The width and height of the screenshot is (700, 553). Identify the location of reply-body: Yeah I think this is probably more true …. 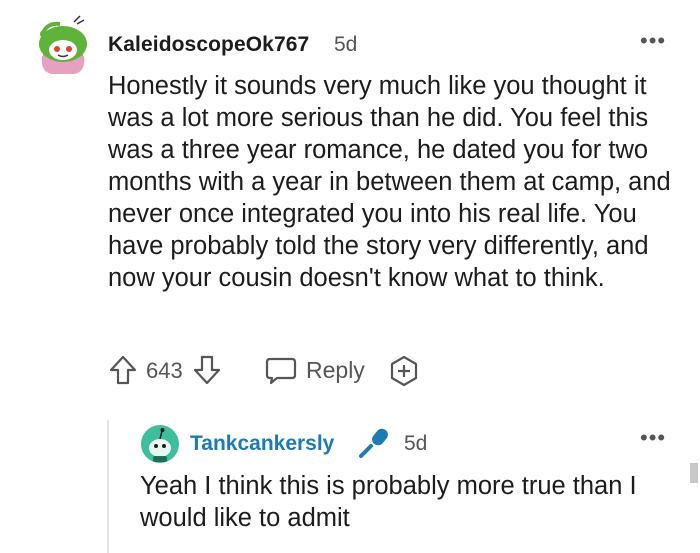
(388, 502).